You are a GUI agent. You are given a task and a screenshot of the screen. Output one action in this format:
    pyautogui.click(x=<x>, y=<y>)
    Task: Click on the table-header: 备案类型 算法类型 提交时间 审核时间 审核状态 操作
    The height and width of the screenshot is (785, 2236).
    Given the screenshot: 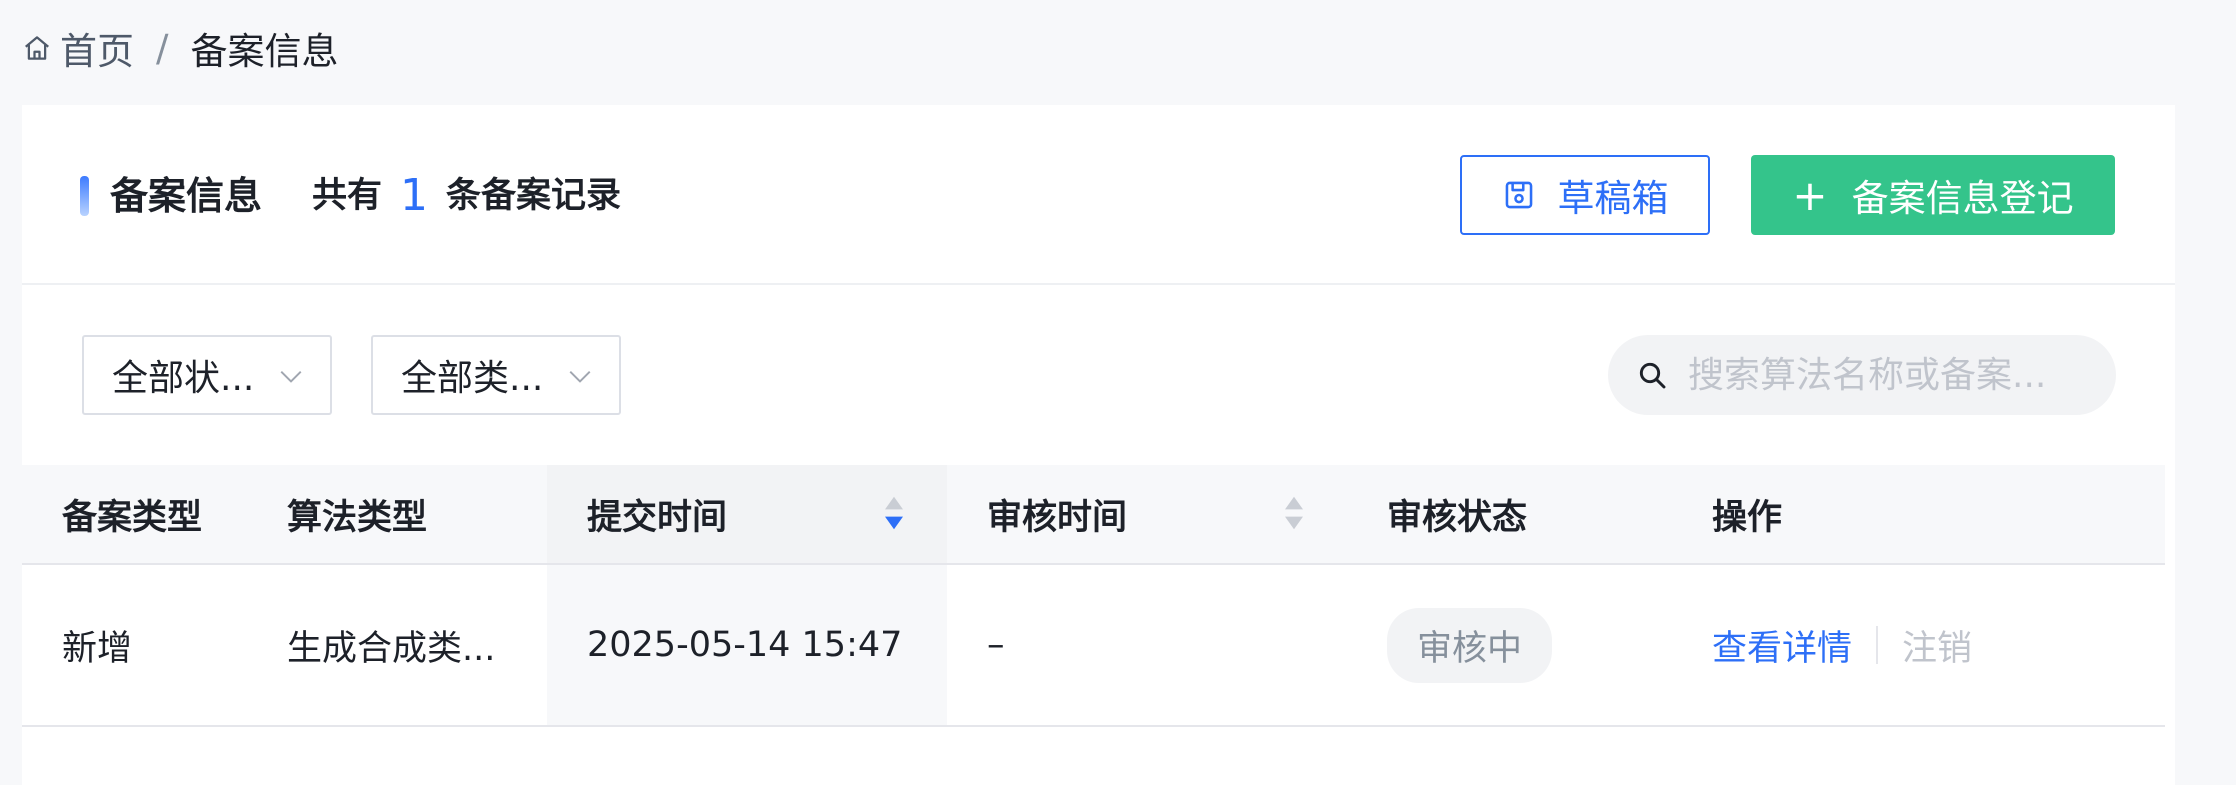 What is the action you would take?
    pyautogui.click(x=1093, y=515)
    